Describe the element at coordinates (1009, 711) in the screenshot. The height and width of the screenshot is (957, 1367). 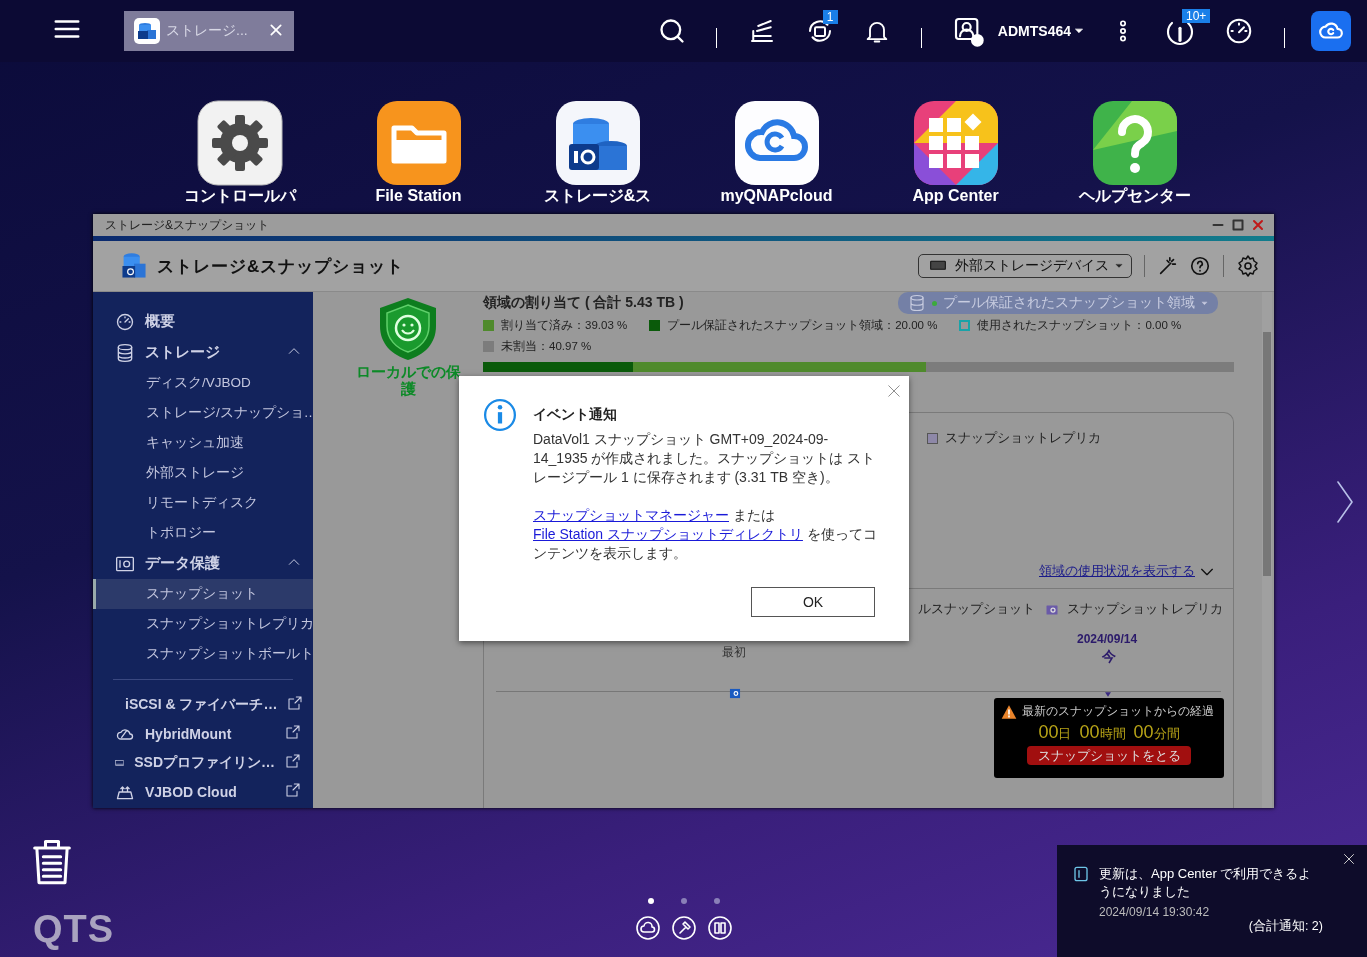
I see `warning-icon` at that location.